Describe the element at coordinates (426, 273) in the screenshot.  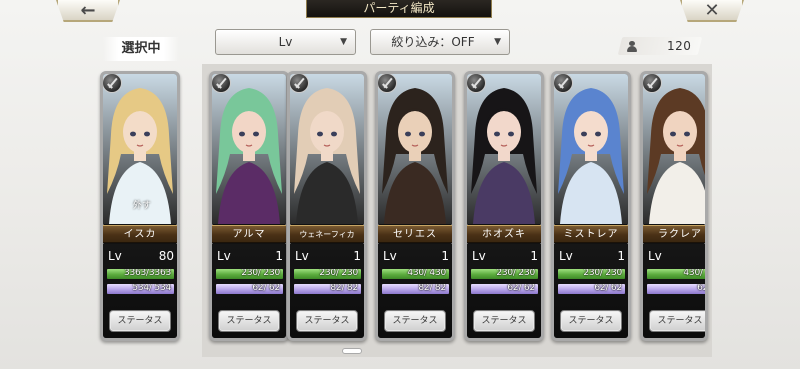
I see `hp-text: 430/ 430` at that location.